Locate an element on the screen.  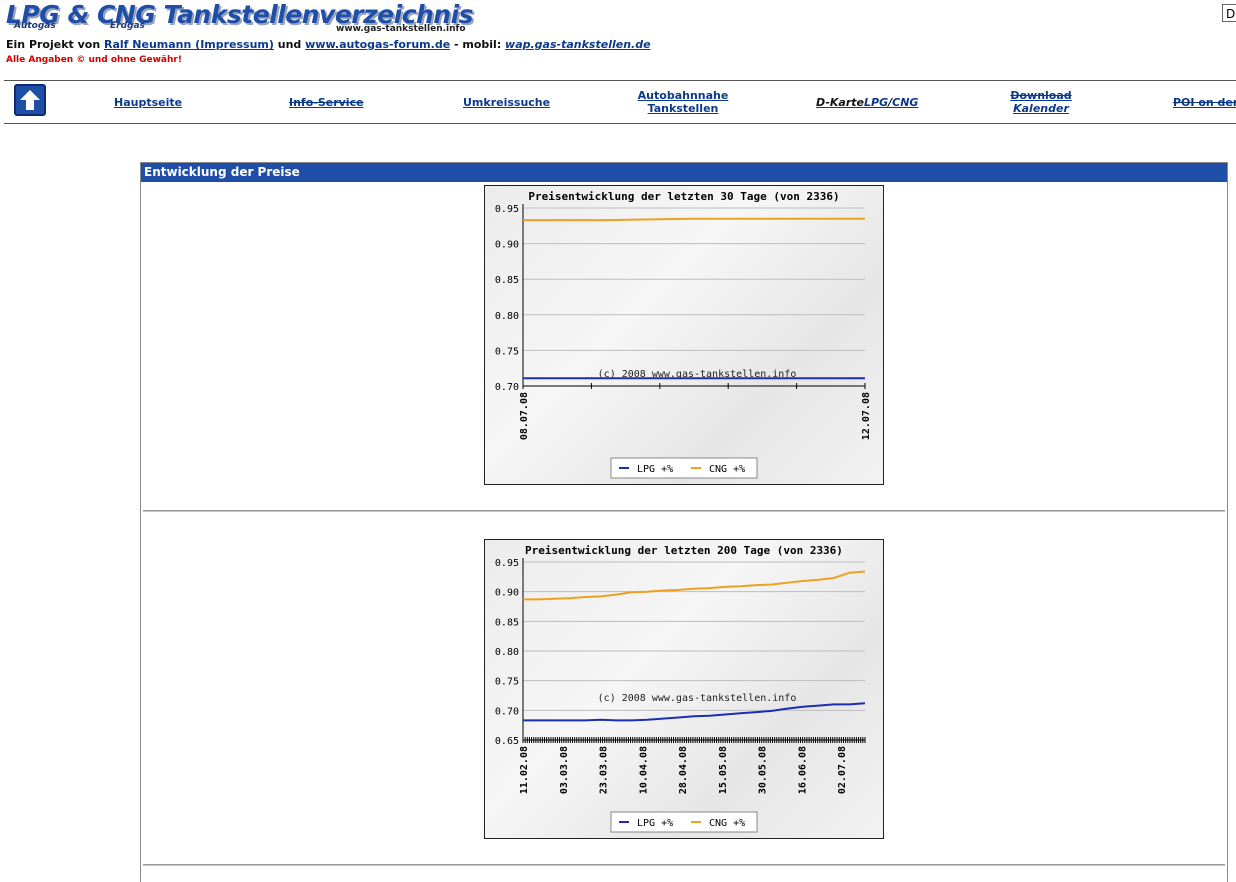
autogas-forum-link: www.autogas-forum.de is located at coordinates (377, 44).